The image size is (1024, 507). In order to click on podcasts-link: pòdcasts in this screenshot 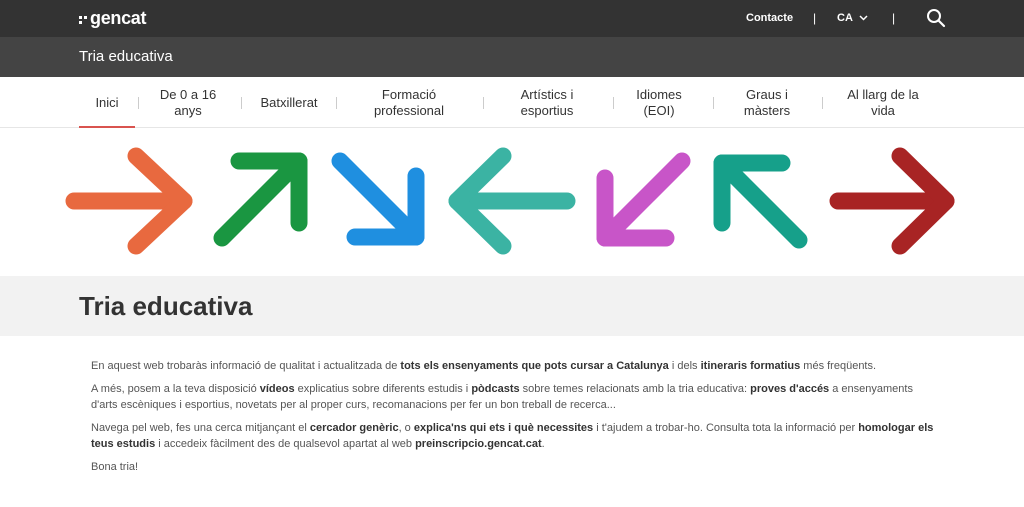, I will do `click(495, 389)`.